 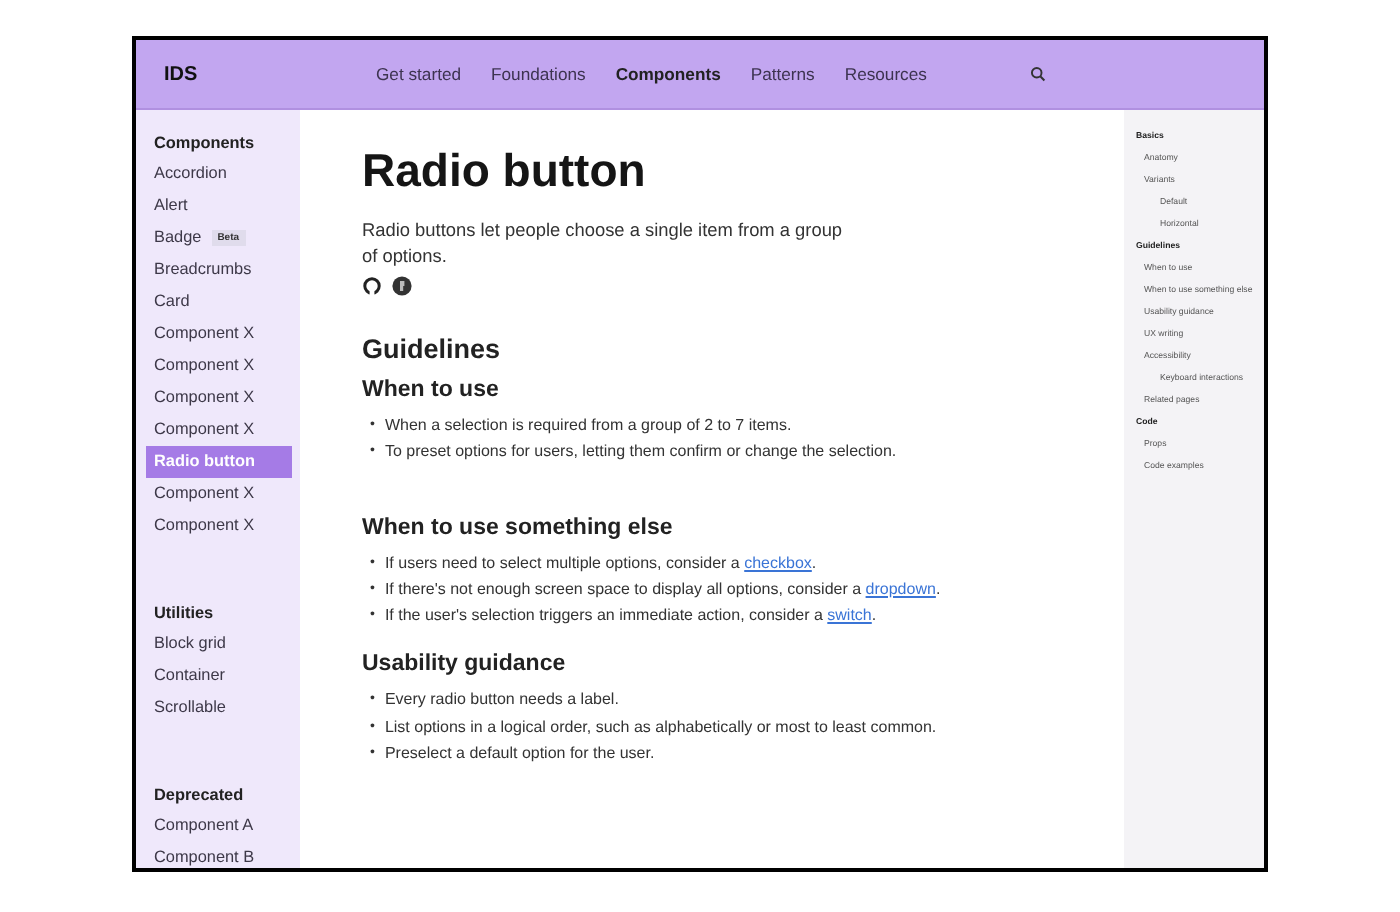 What do you see at coordinates (431, 390) in the screenshot?
I see `subsection-heading: When to use` at bounding box center [431, 390].